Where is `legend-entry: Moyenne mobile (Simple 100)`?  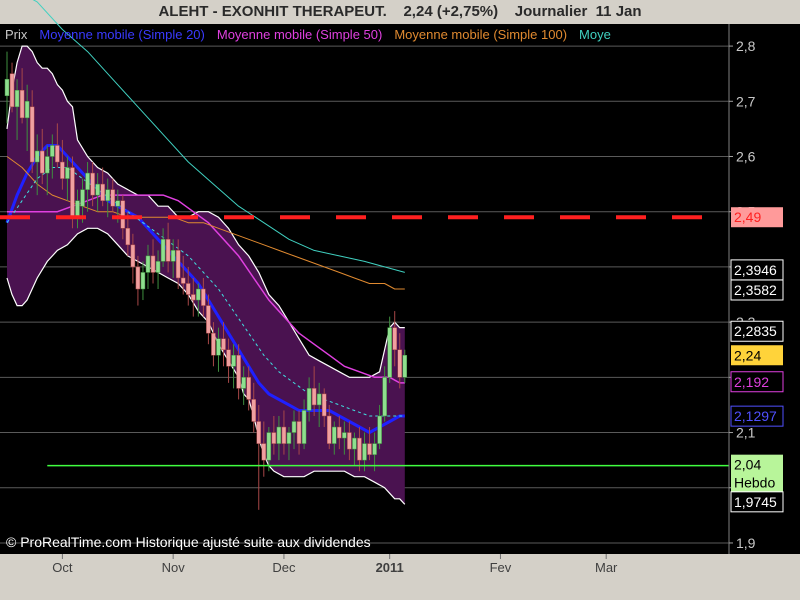 legend-entry: Moyenne mobile (Simple 100) is located at coordinates (480, 34).